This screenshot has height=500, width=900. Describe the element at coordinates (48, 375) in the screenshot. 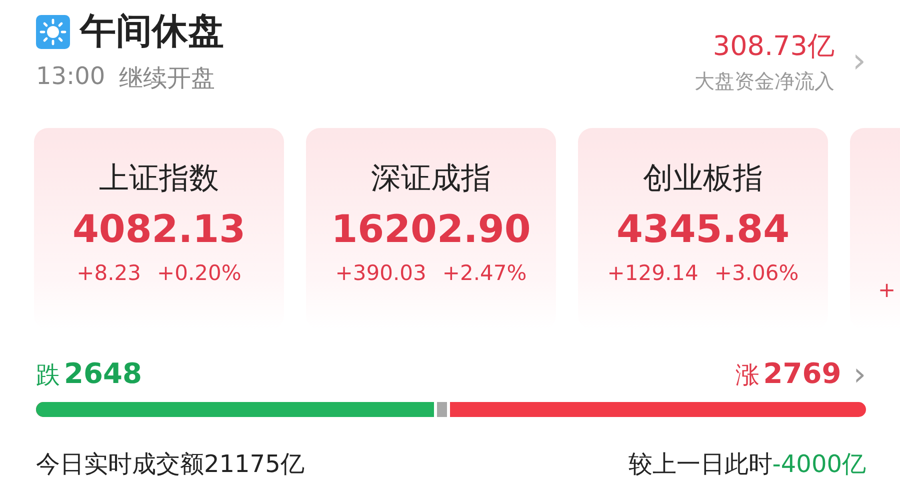

I see `down-label: 跌` at that location.